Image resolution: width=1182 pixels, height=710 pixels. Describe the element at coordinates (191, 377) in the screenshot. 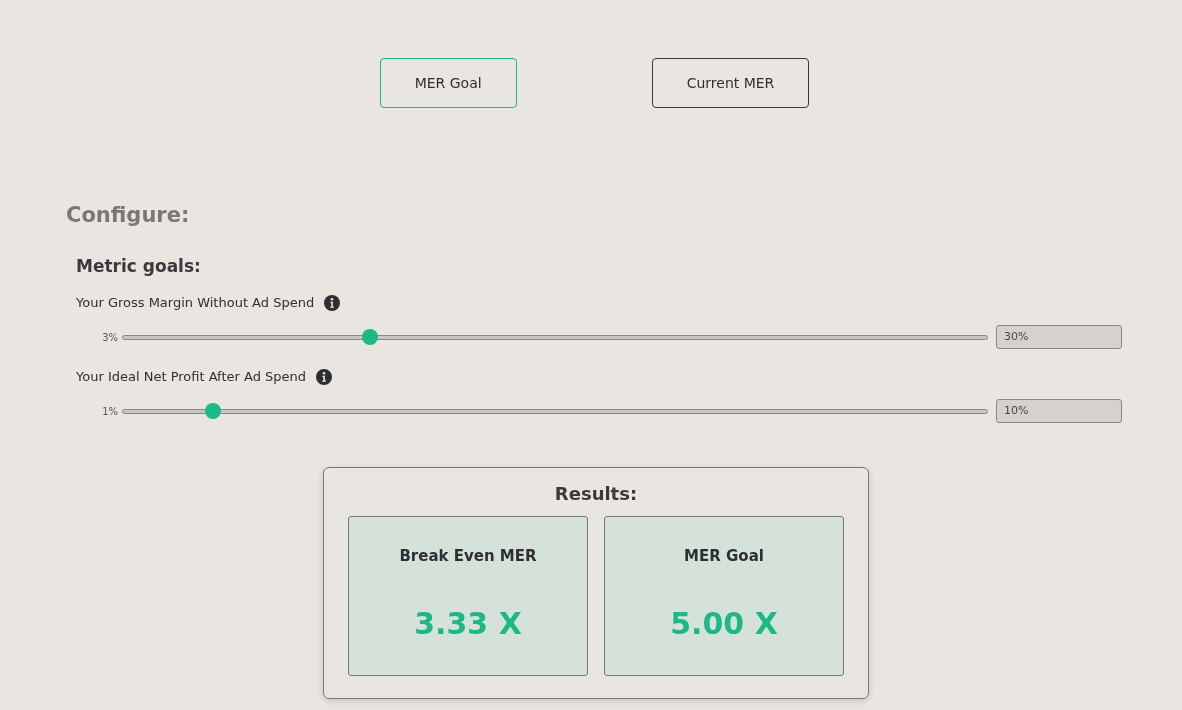

I see `slider-label: Your Ideal Net Profit After Ad Spend` at that location.